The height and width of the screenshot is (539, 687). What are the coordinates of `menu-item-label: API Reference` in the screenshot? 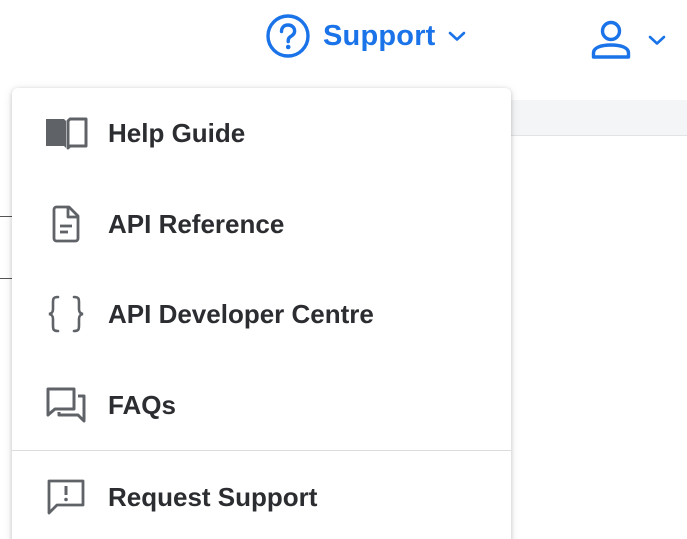 It's located at (196, 223).